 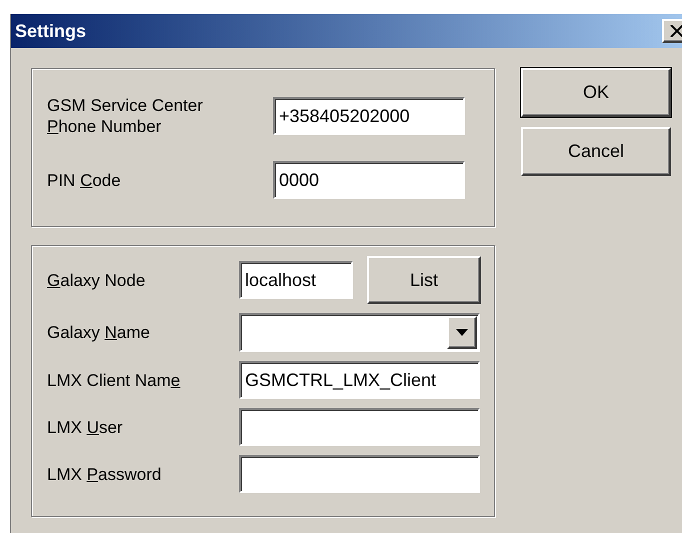 What do you see at coordinates (125, 116) in the screenshot?
I see `field-label: GSM Service Center Phone Number` at bounding box center [125, 116].